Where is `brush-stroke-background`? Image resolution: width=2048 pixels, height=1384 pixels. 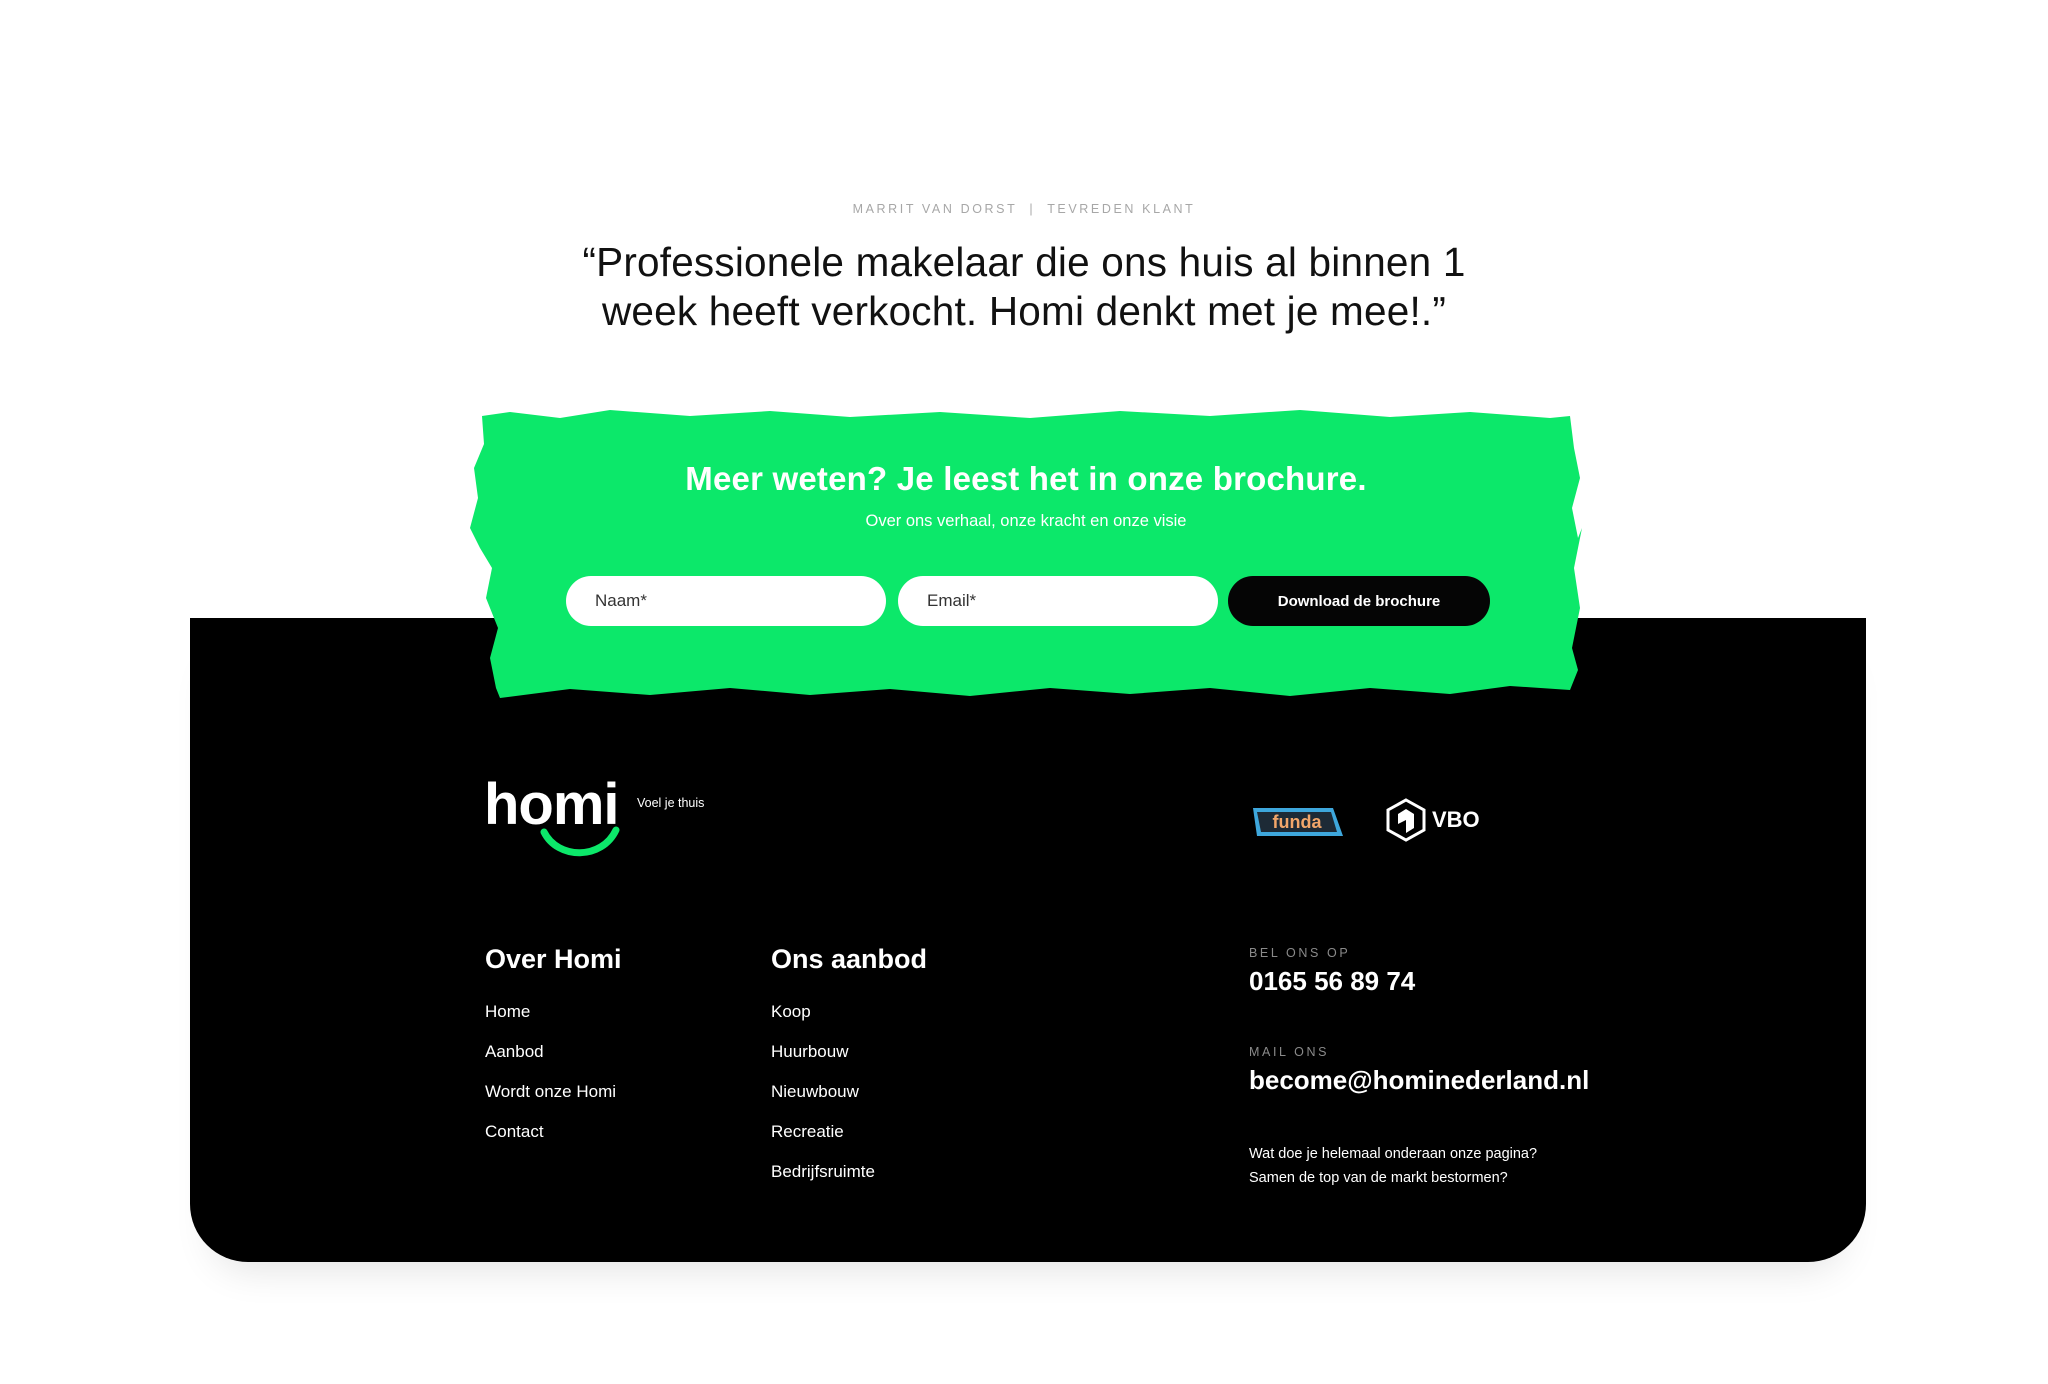
brush-stroke-background is located at coordinates (1026, 554).